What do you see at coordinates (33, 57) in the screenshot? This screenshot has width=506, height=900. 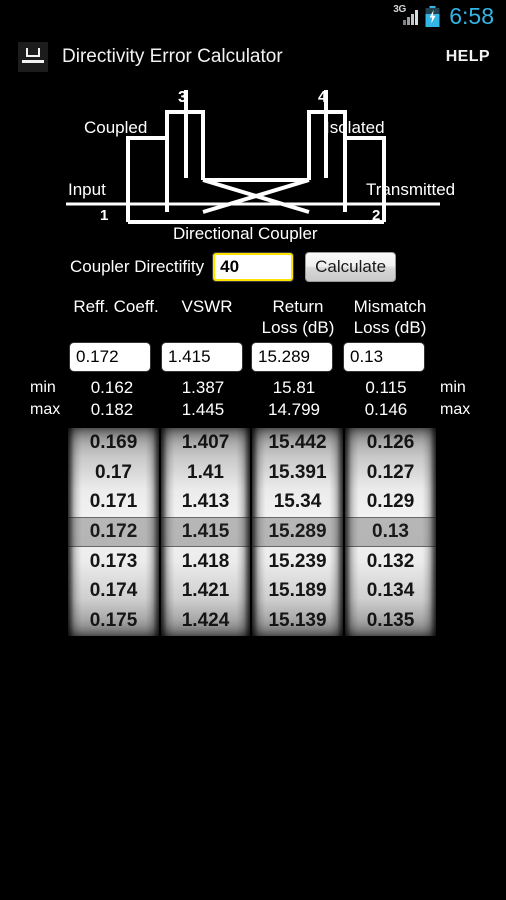 I see `coupler-icon` at bounding box center [33, 57].